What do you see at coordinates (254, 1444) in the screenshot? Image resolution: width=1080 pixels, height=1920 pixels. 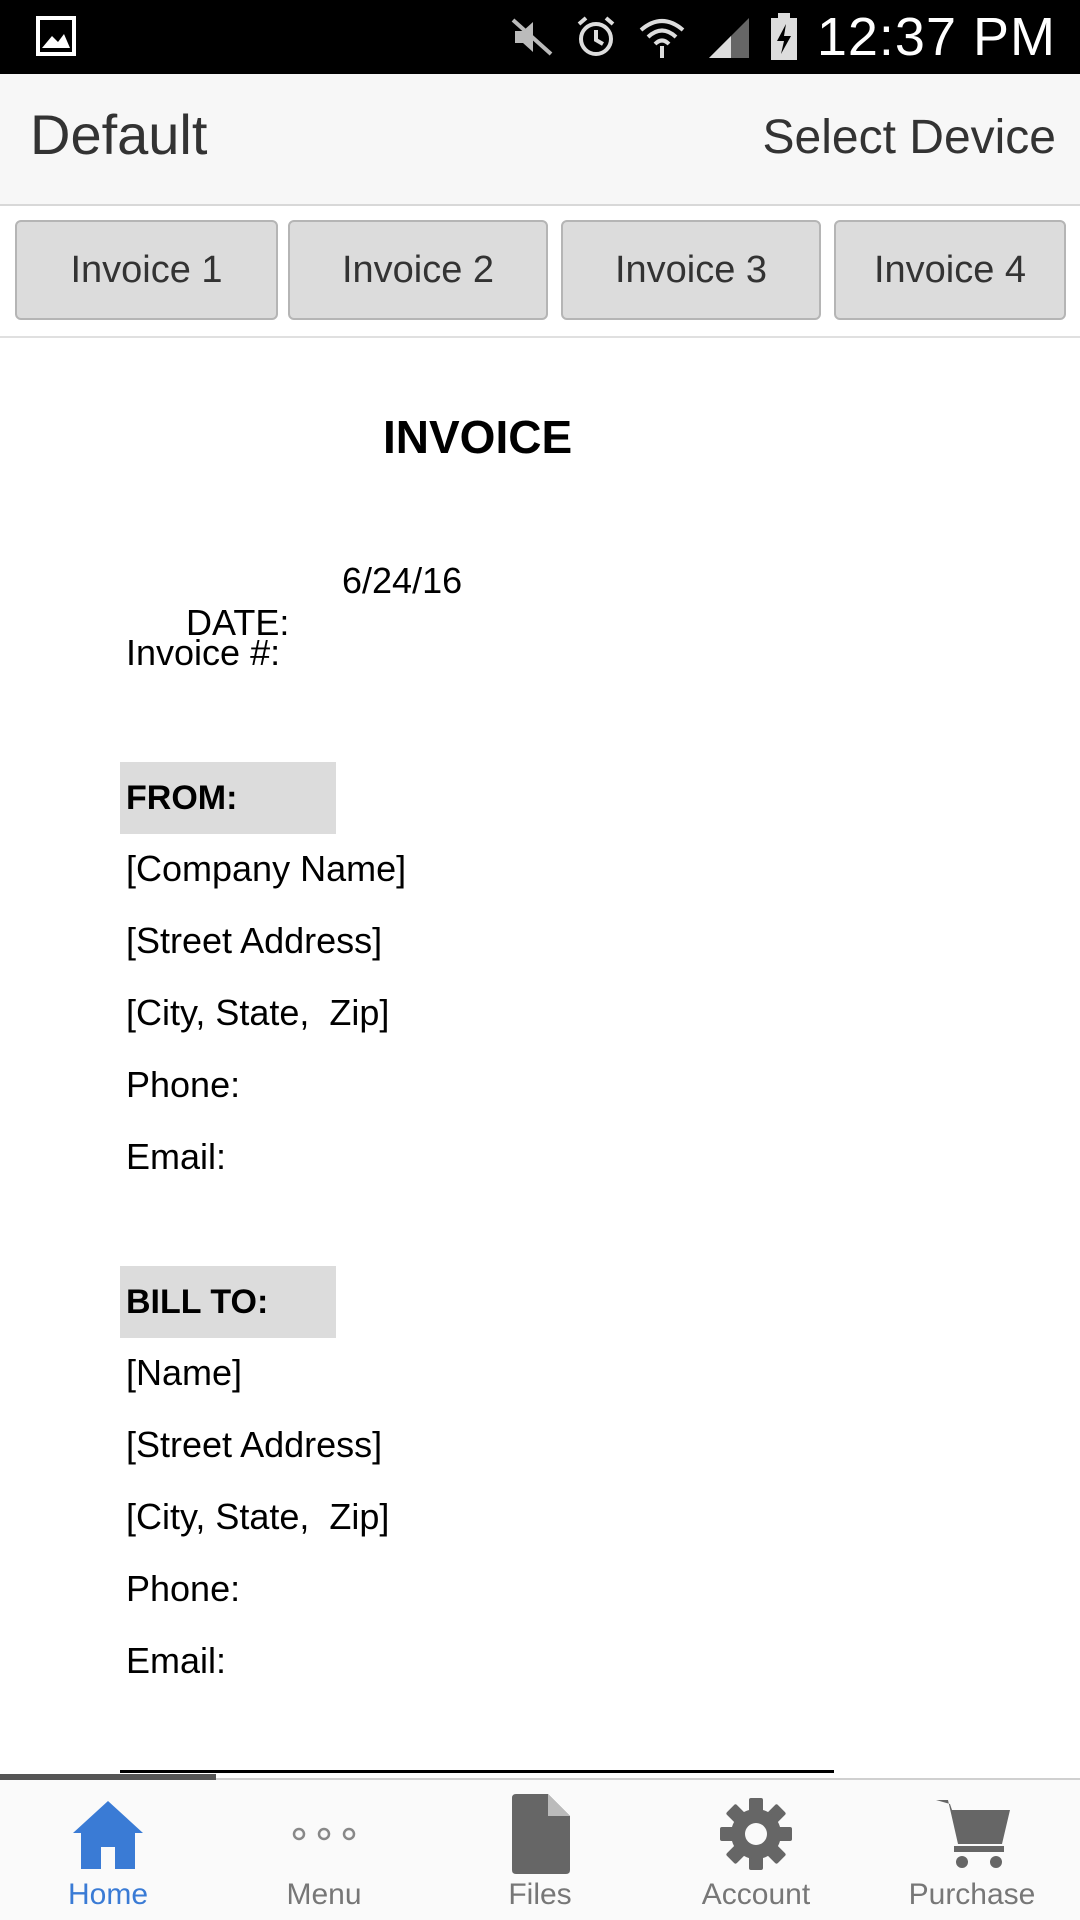 I see `bill-to-street: [Street Address]` at bounding box center [254, 1444].